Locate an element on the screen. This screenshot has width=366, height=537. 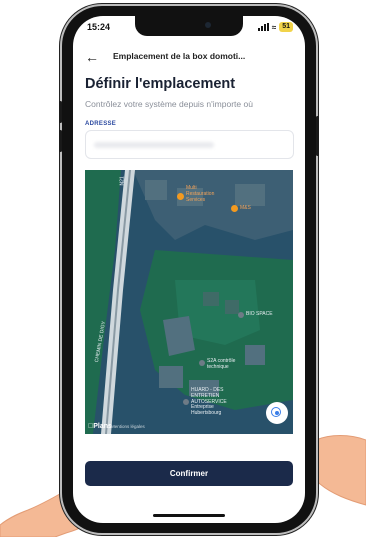
status-bar: 15:24 ≈ 51 is located at coordinates (190, 29).